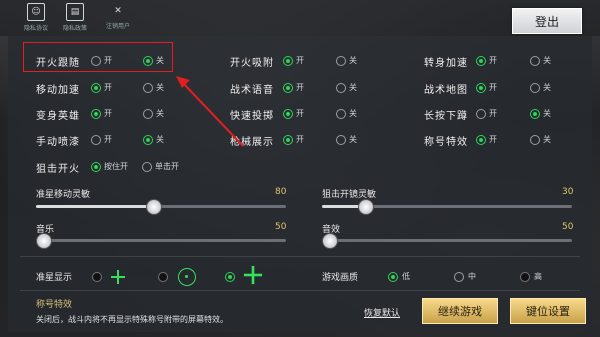  What do you see at coordinates (163, 277) in the screenshot?
I see `crosshair-option-2-radio` at bounding box center [163, 277].